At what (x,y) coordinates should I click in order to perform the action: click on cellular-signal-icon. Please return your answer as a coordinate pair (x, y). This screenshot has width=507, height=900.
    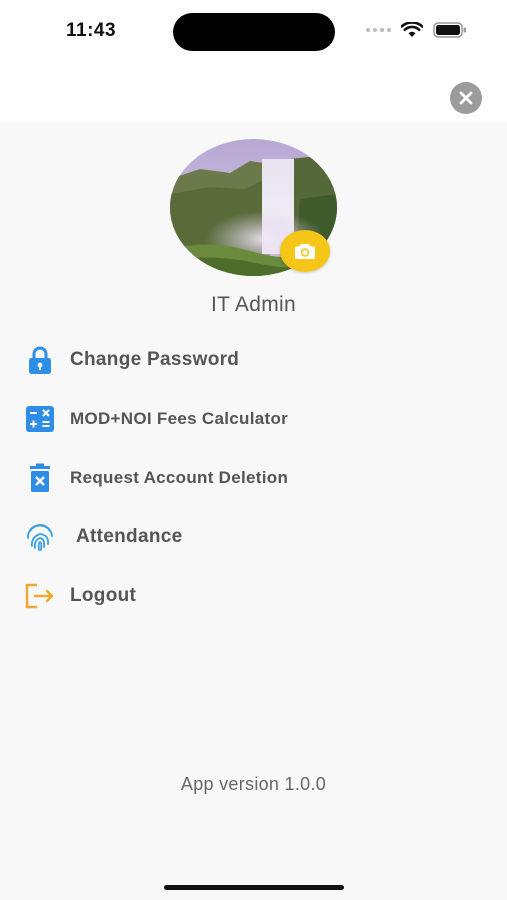
    Looking at the image, I should click on (378, 30).